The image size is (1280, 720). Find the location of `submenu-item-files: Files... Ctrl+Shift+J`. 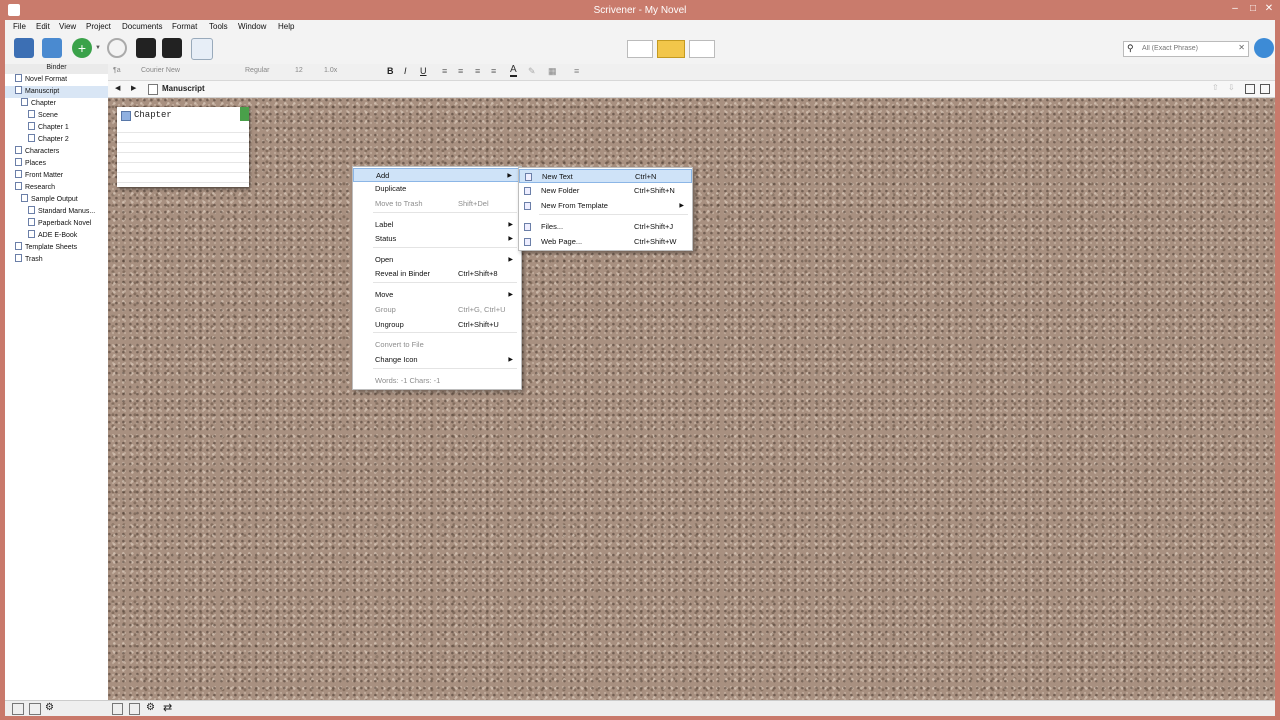

submenu-item-files: Files... Ctrl+Shift+J is located at coordinates (605, 227).